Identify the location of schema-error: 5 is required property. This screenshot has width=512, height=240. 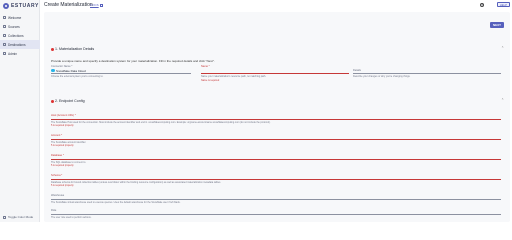
(62, 185).